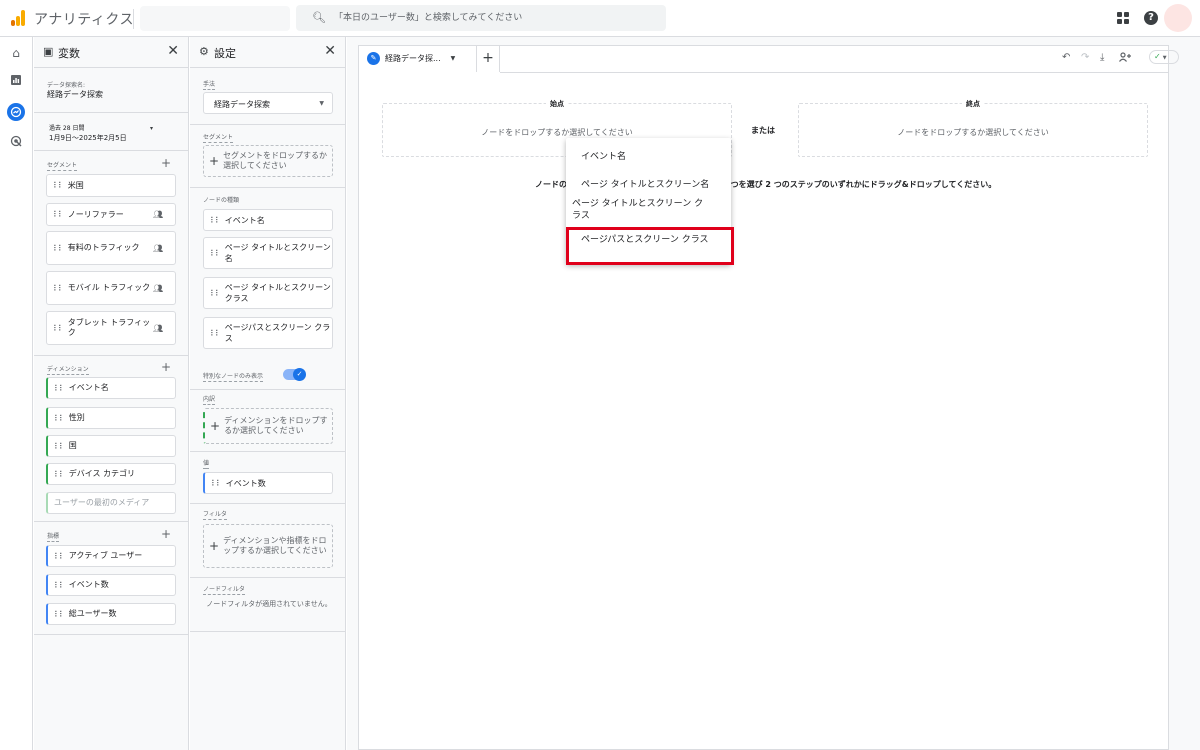 Image resolution: width=1200 pixels, height=750 pixels. What do you see at coordinates (151, 128) in the screenshot?
I see `chevron-down-icon: ▾` at bounding box center [151, 128].